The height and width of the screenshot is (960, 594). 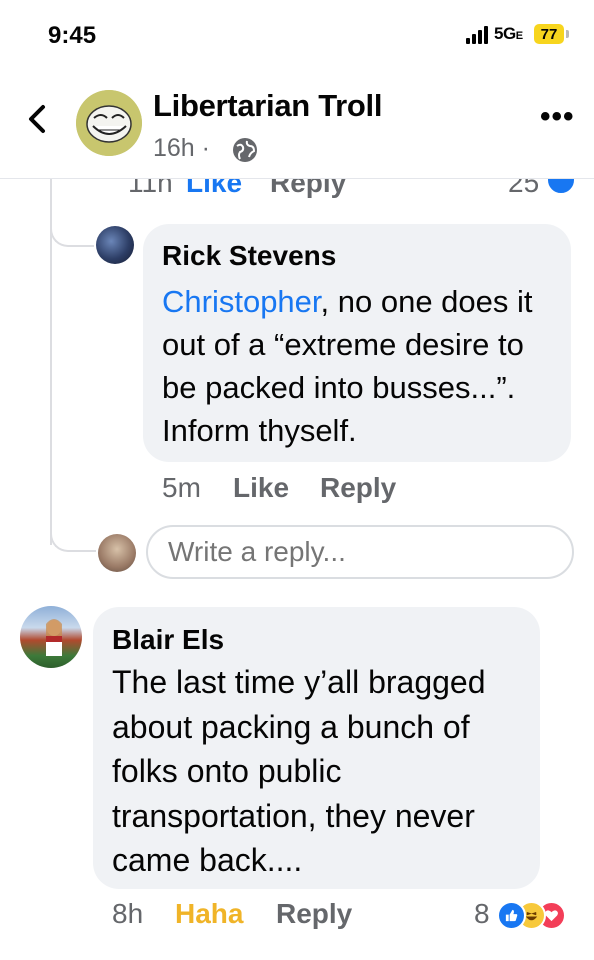 I want to click on chevron-left-icon, so click(x=37, y=121).